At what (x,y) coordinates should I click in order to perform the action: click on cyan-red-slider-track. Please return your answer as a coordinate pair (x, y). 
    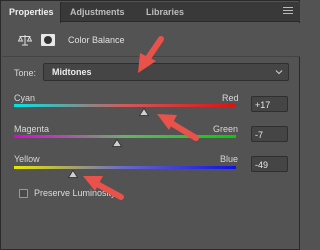
    Looking at the image, I should click on (125, 105).